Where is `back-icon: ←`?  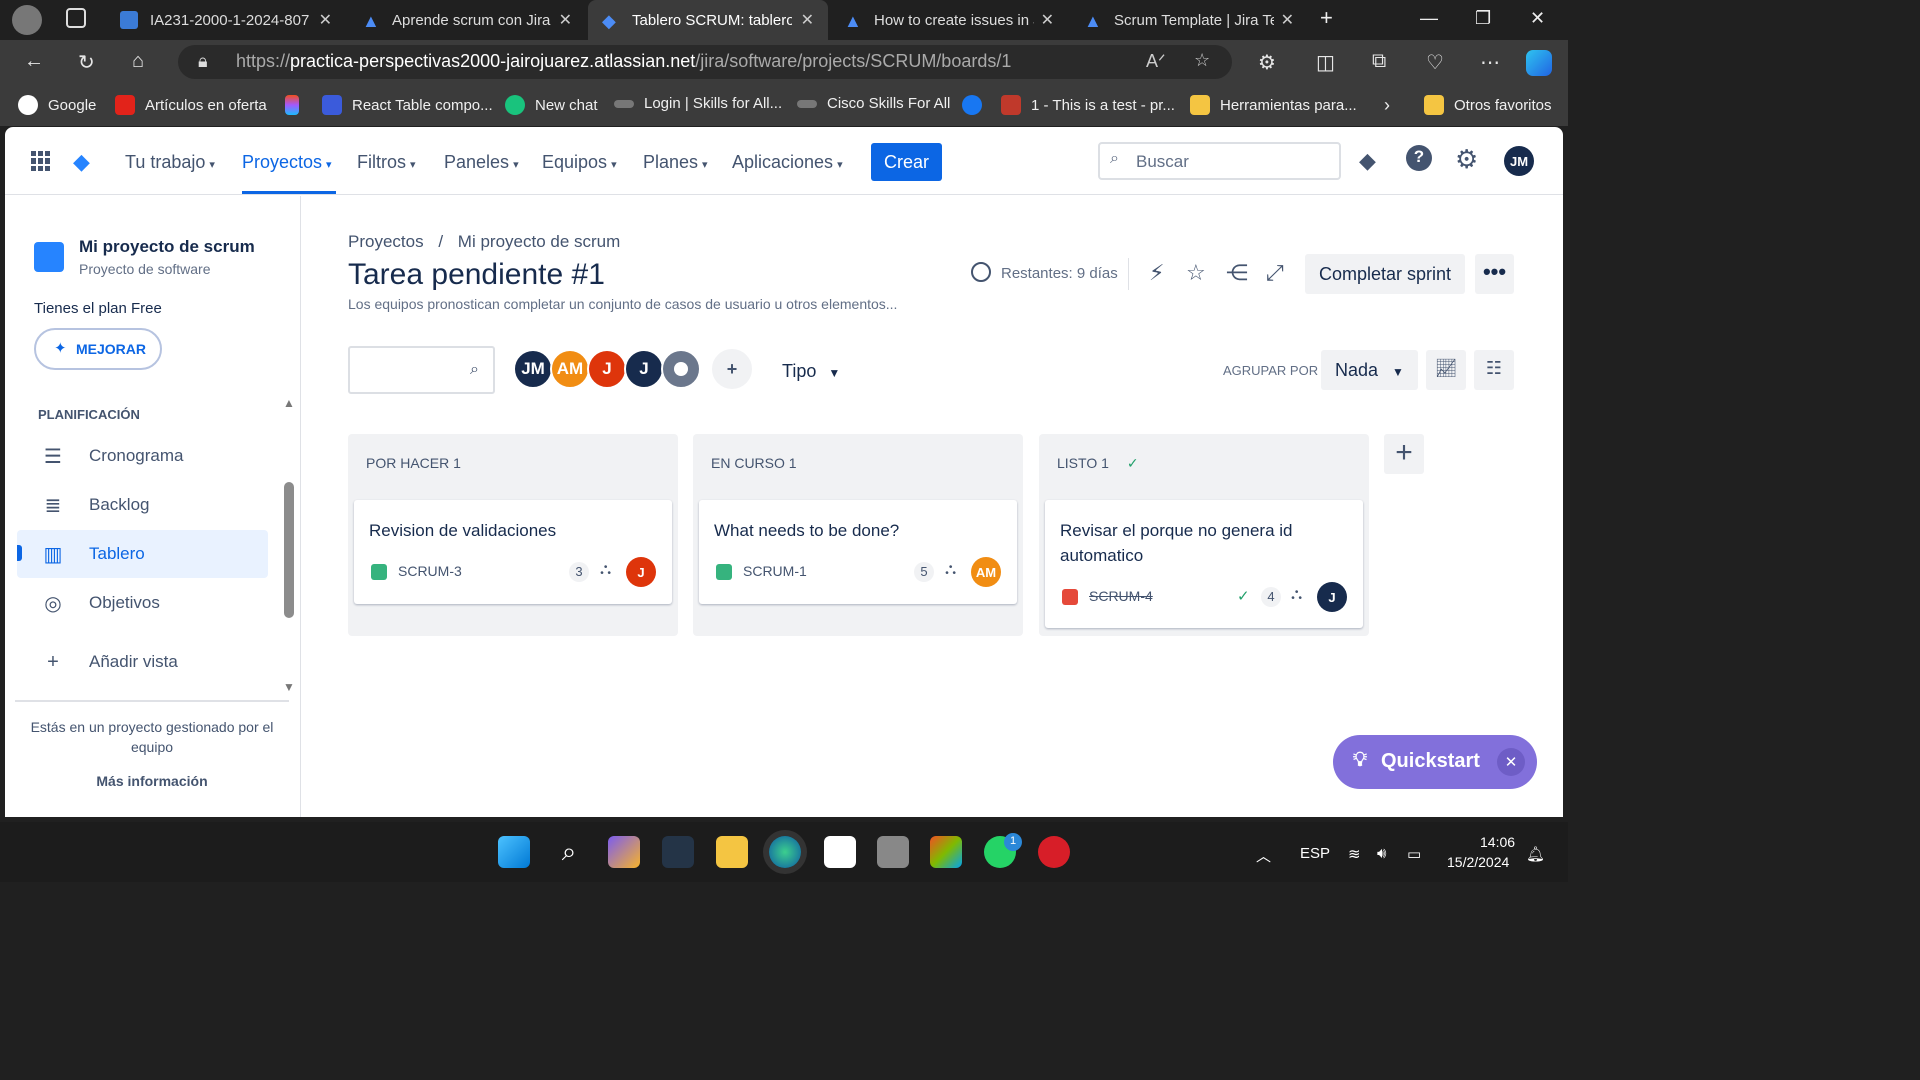 back-icon: ← is located at coordinates (34, 61).